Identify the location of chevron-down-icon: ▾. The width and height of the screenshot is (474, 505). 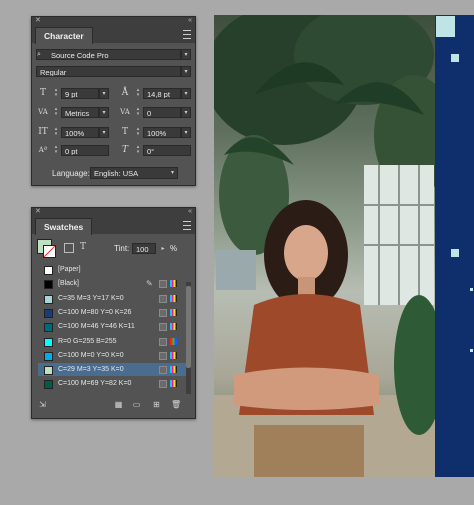
(172, 173).